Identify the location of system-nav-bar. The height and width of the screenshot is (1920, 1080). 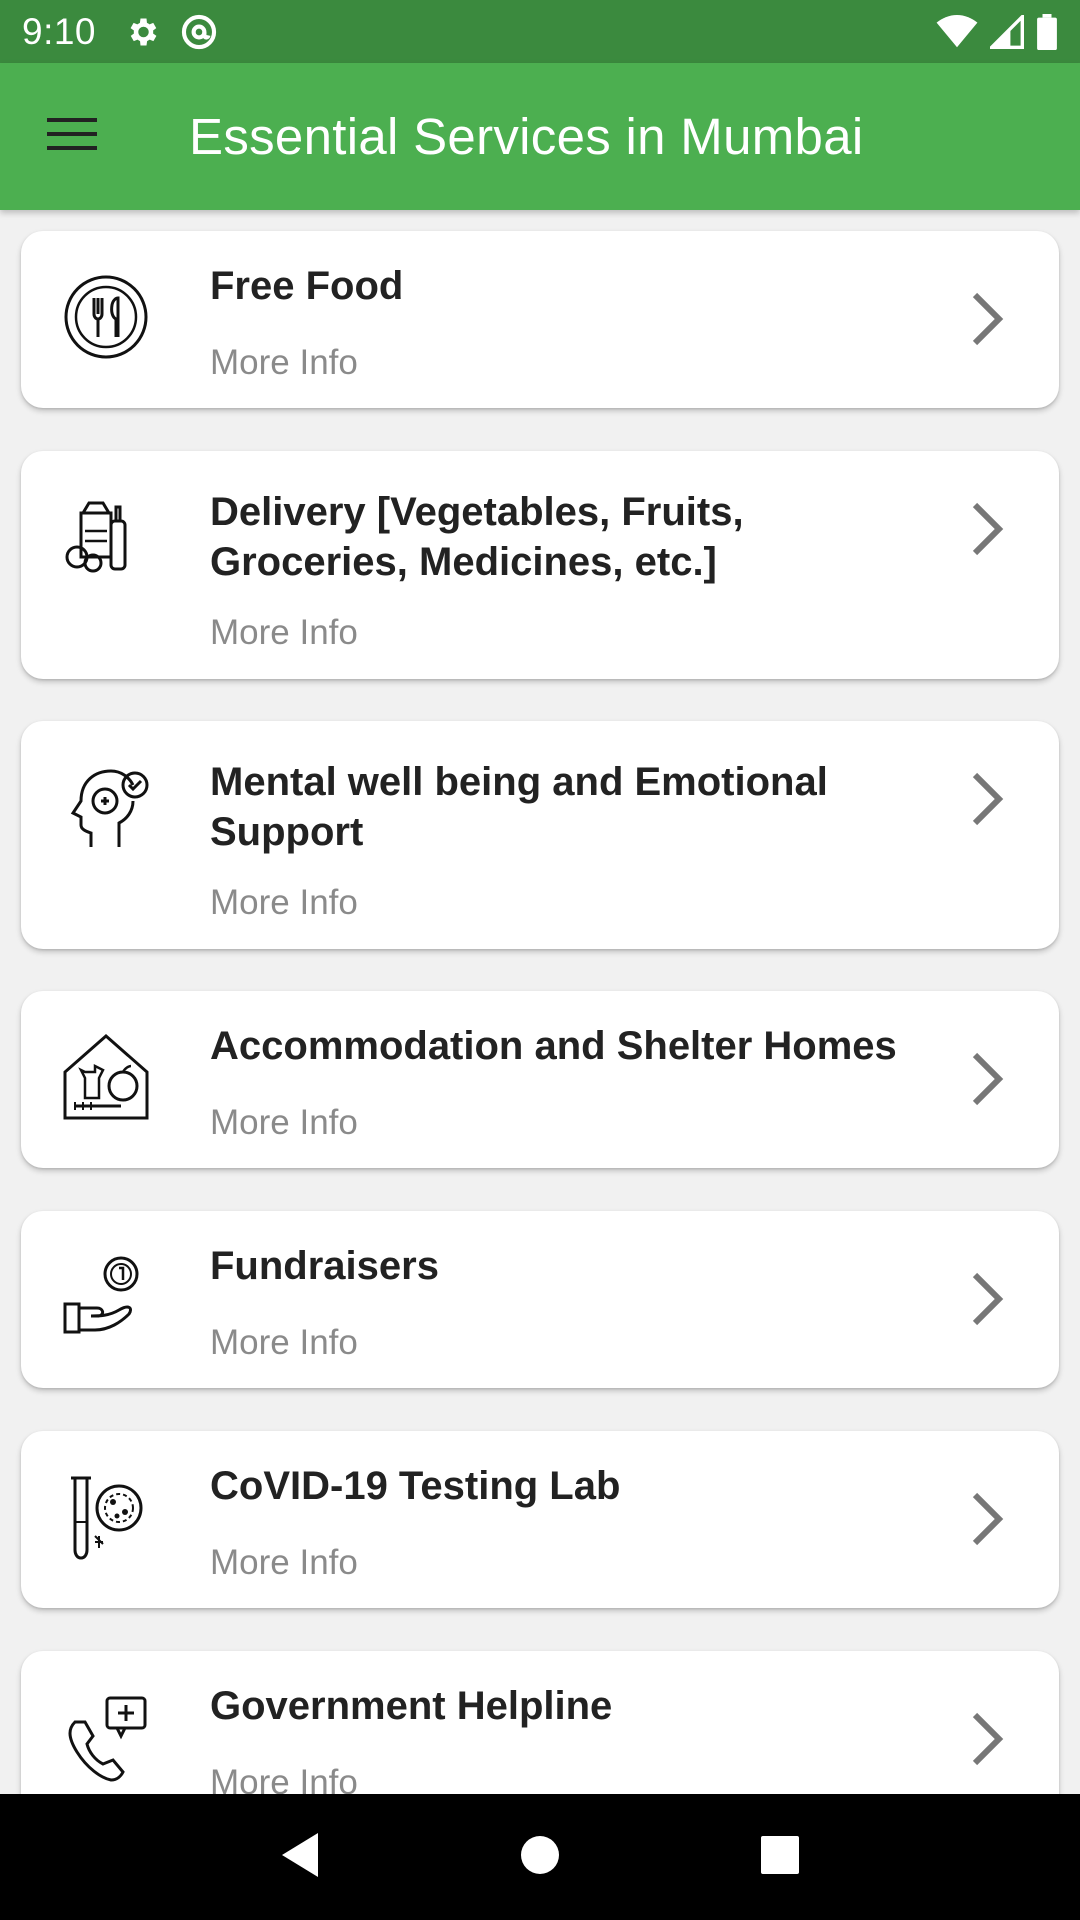
(540, 1857).